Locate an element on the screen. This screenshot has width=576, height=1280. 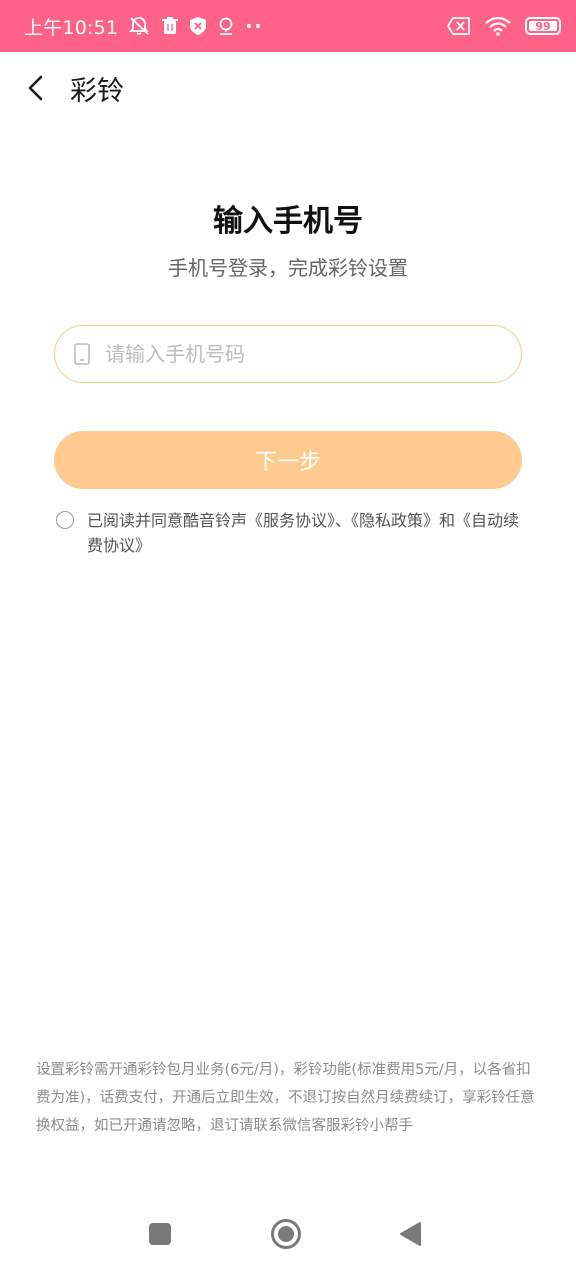
back-button is located at coordinates (36, 88).